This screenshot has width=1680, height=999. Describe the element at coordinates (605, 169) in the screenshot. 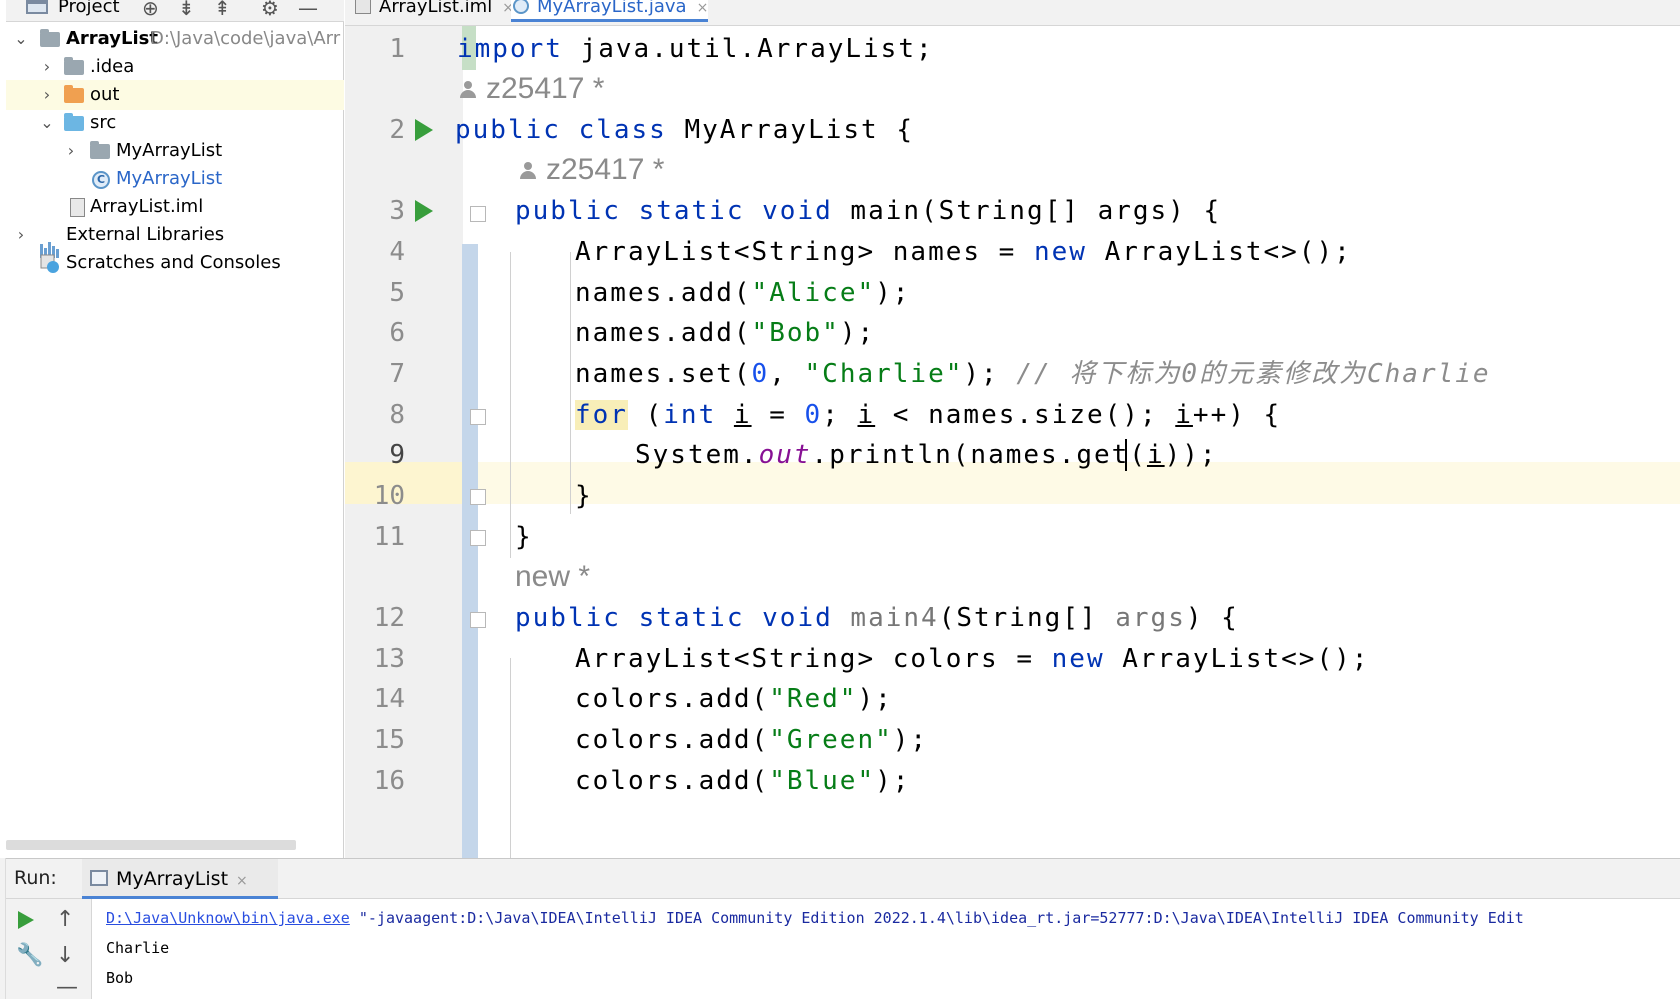

I see `author-text: z25417 *` at that location.